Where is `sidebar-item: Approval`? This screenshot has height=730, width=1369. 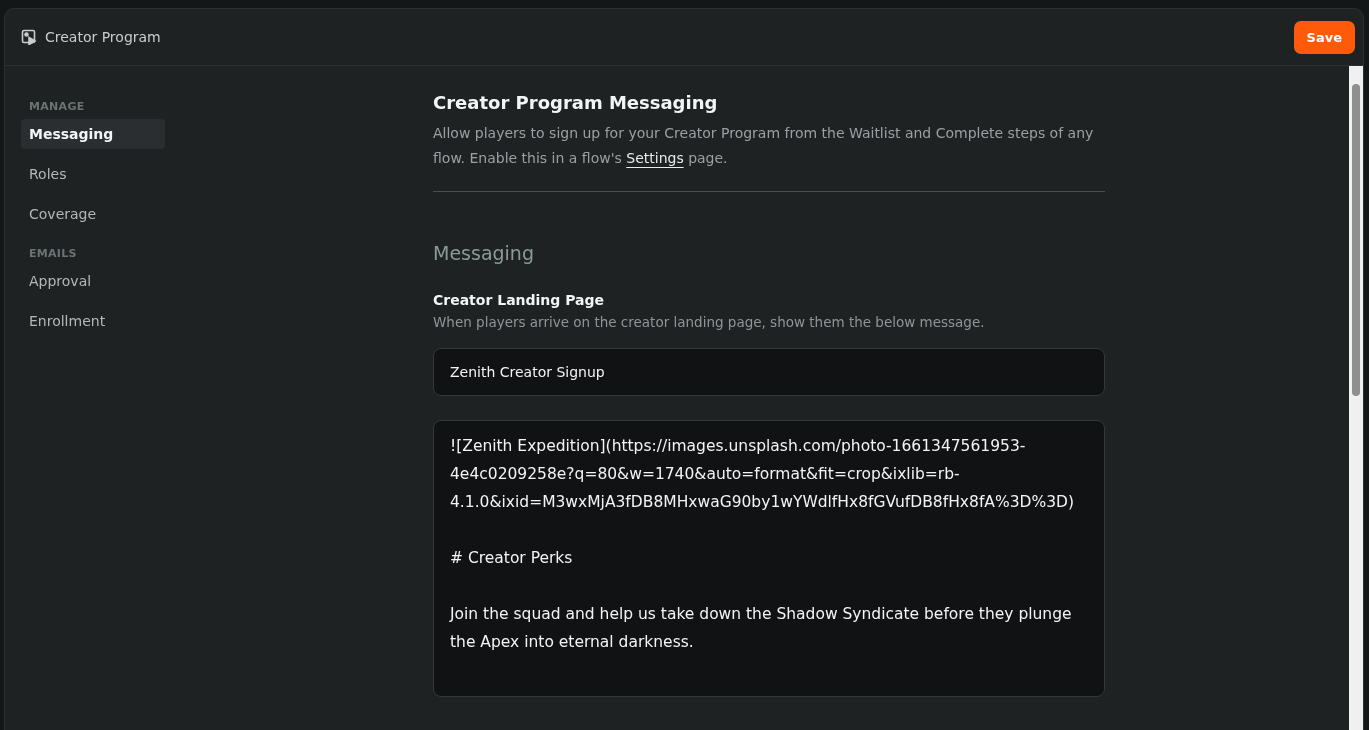 sidebar-item: Approval is located at coordinates (93, 281).